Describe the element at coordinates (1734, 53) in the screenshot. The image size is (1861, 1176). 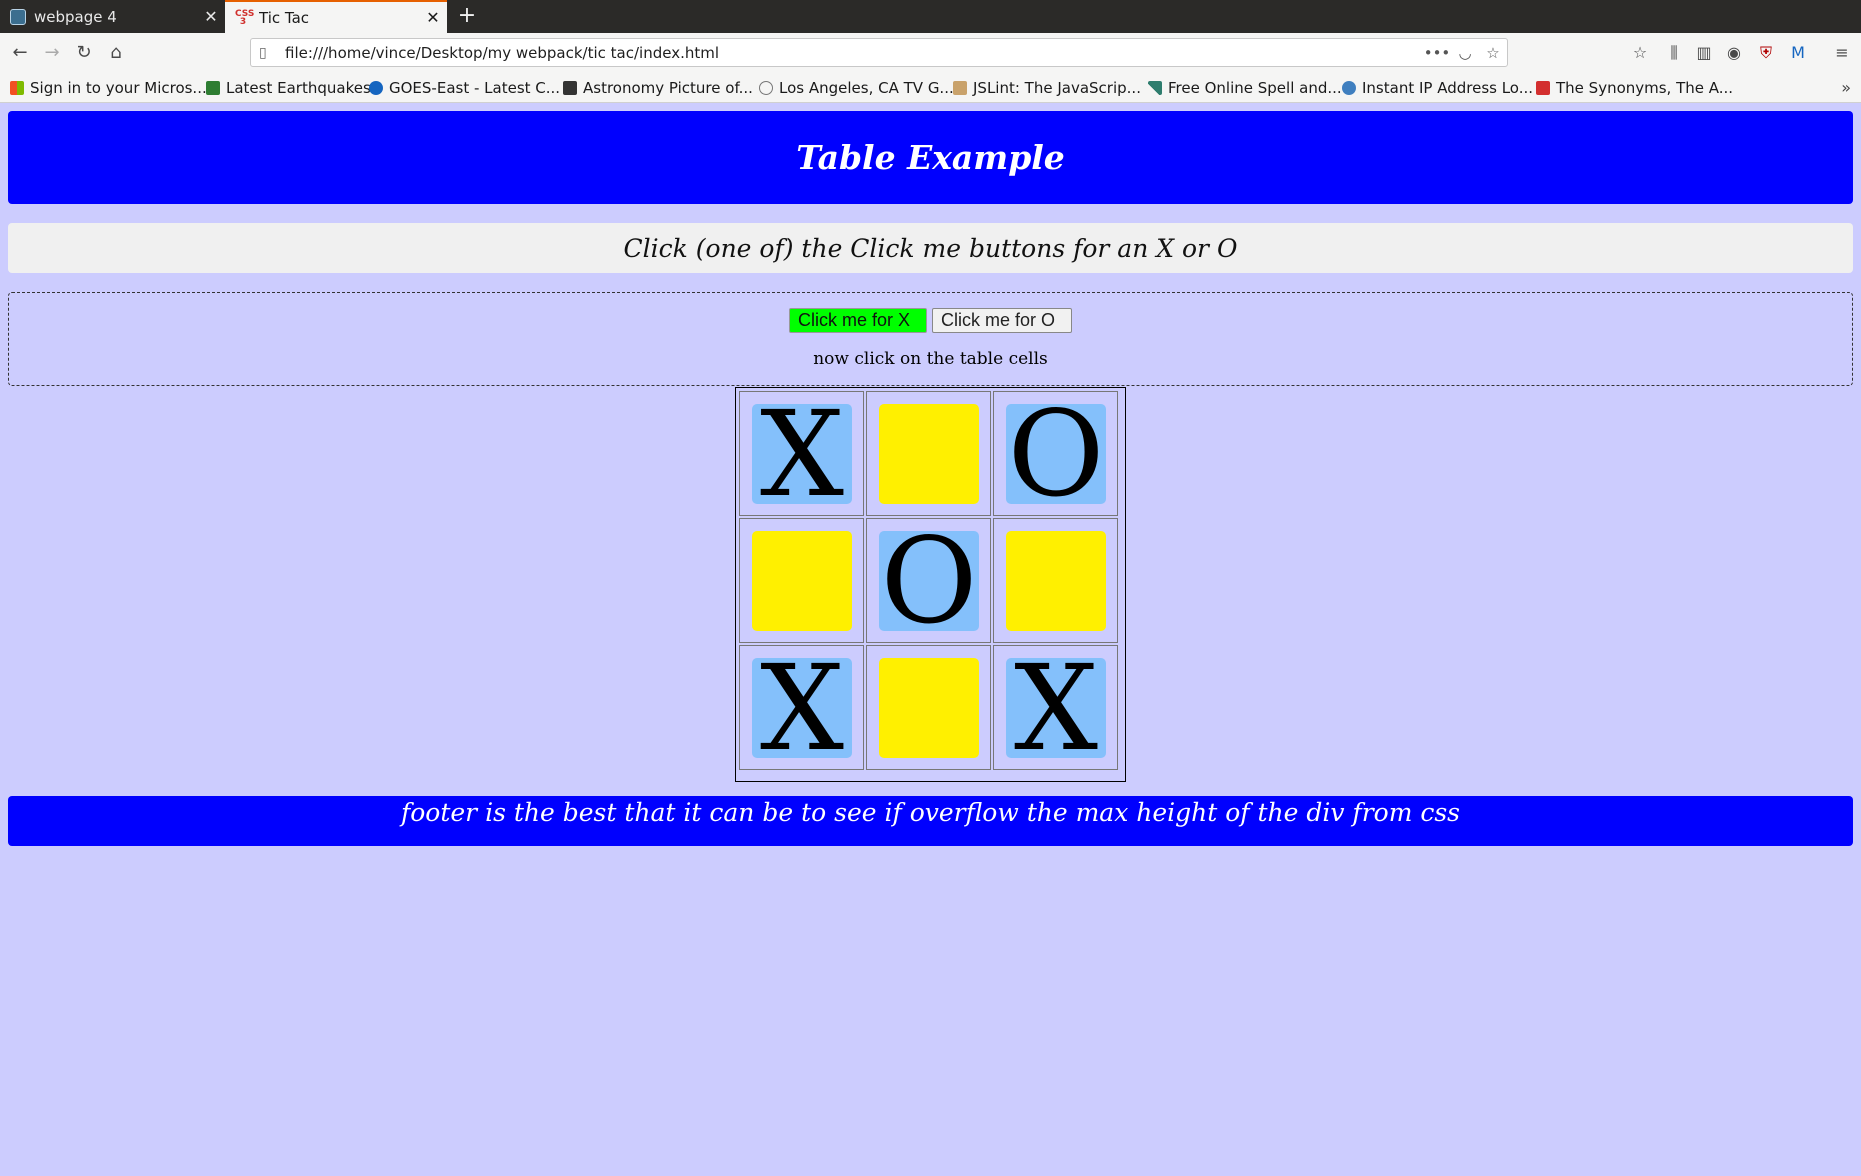
I see `account-icon: ◉` at that location.